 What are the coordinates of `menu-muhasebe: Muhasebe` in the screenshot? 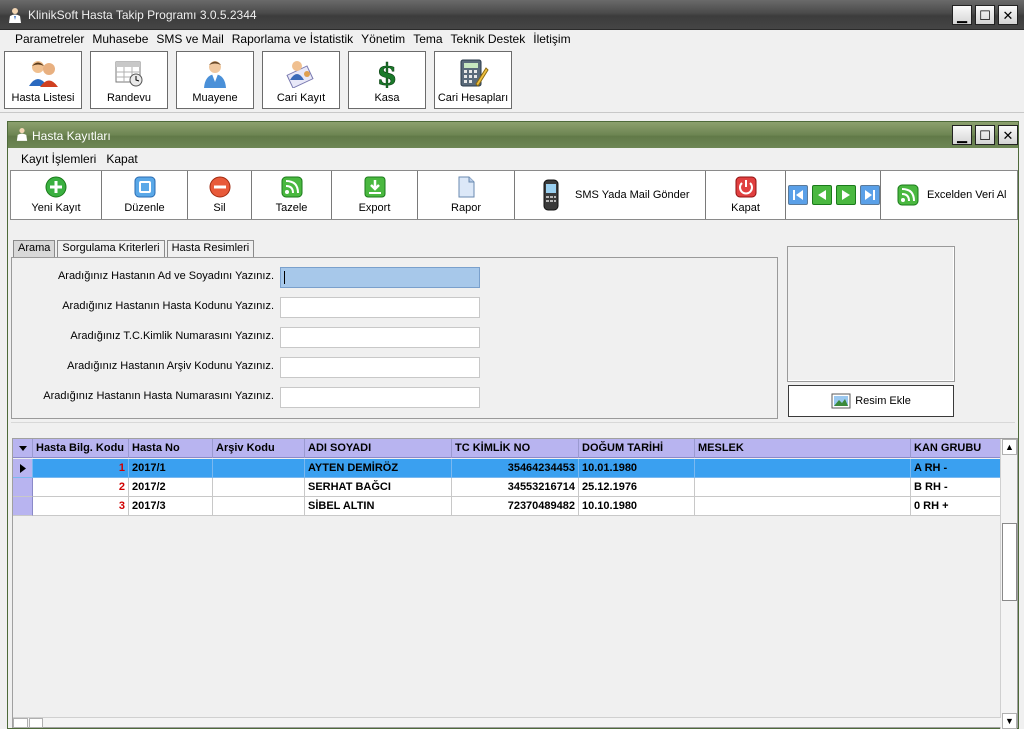 It's located at (120, 39).